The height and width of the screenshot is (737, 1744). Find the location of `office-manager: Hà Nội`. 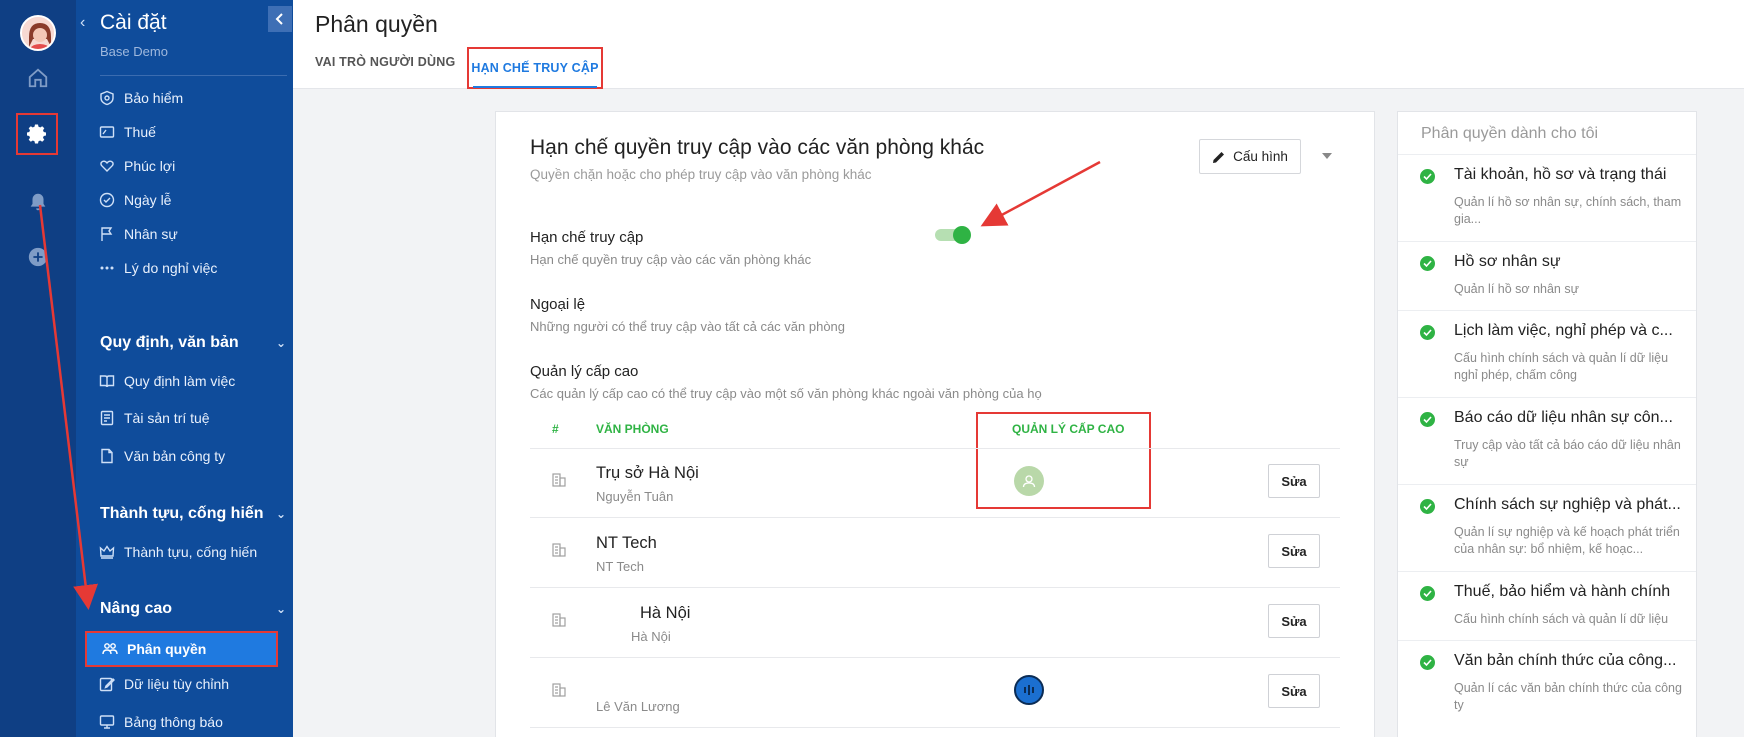

office-manager: Hà Nội is located at coordinates (651, 636).